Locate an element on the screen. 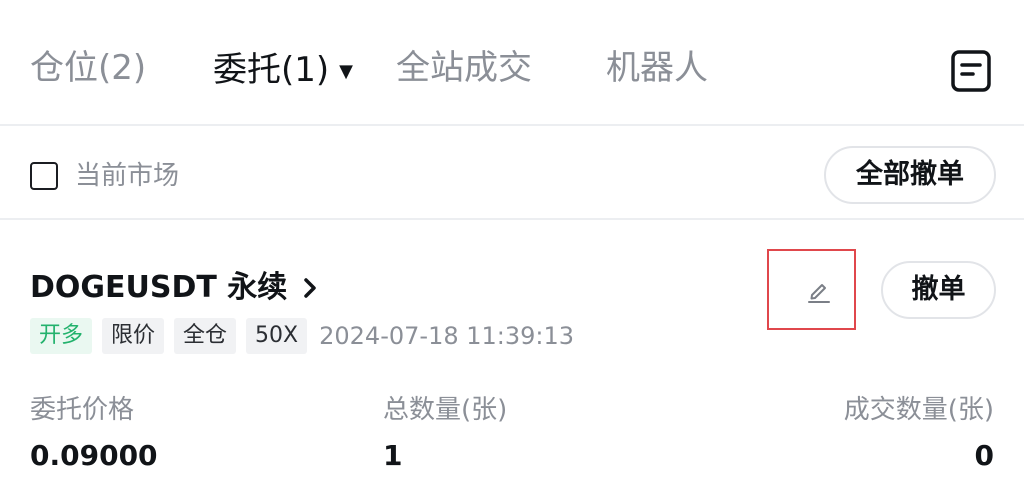  price-label: 委托价格 is located at coordinates (82, 410).